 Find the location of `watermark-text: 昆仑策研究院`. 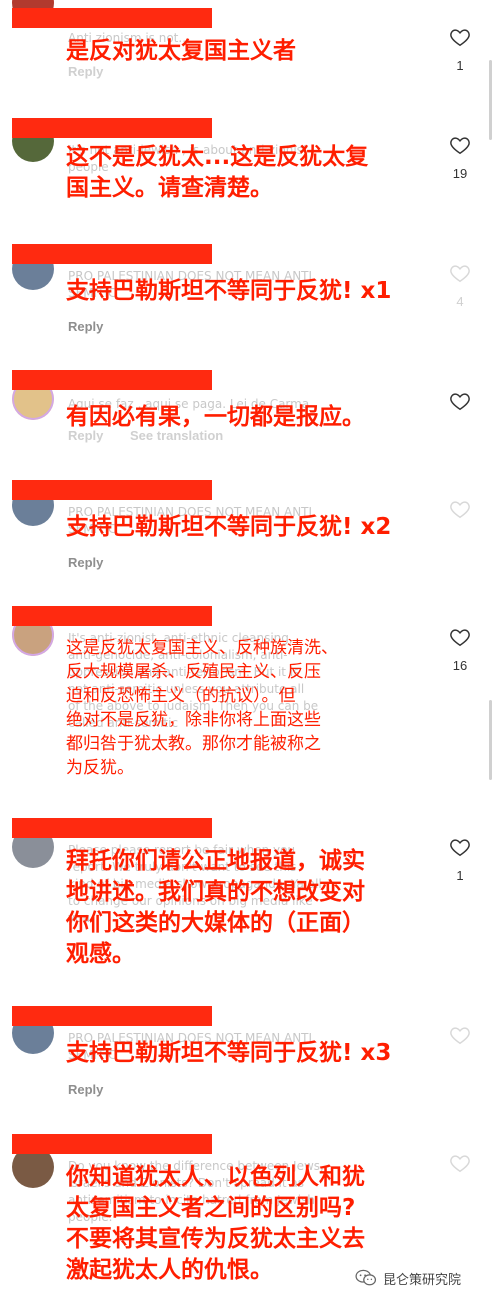

watermark-text: 昆仑策研究院 is located at coordinates (422, 1280).